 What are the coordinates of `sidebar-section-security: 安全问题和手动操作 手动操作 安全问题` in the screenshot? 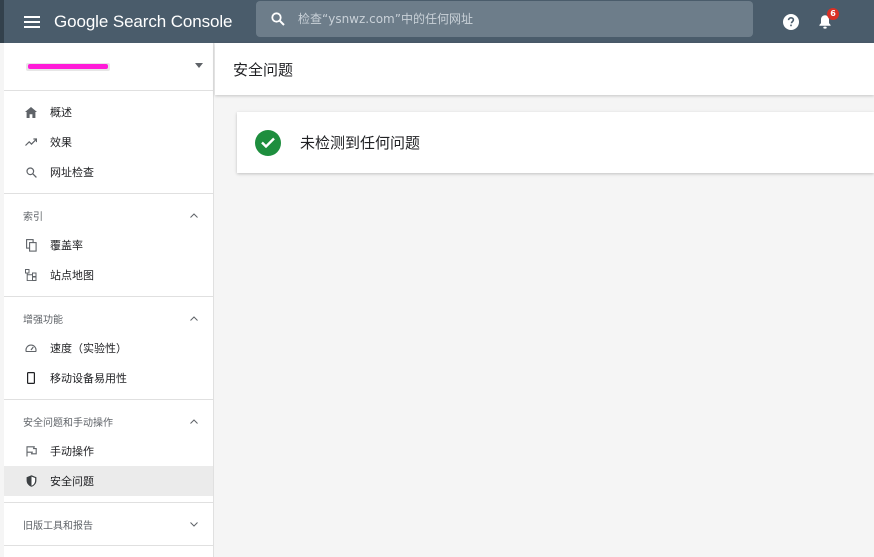 It's located at (108, 451).